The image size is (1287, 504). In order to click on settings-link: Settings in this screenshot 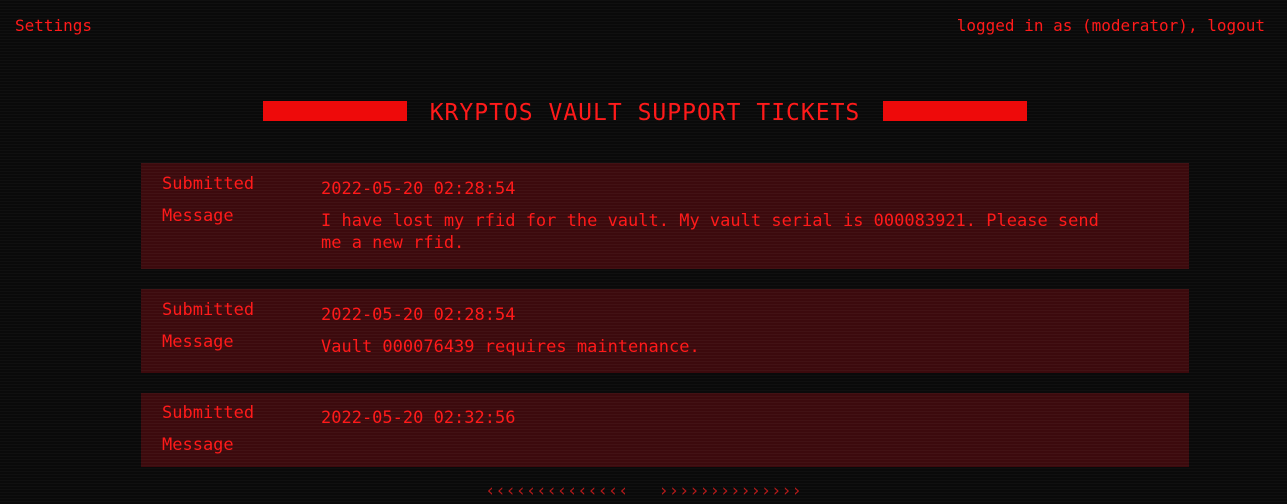, I will do `click(53, 25)`.